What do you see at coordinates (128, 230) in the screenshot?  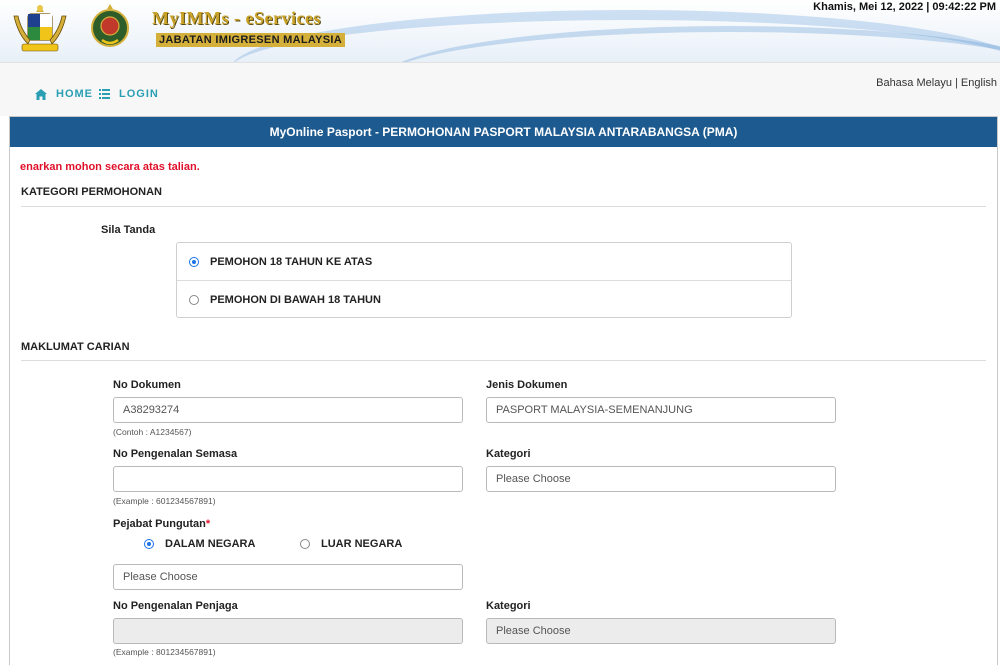 I see `sila-tanda-label: Sila Tanda` at bounding box center [128, 230].